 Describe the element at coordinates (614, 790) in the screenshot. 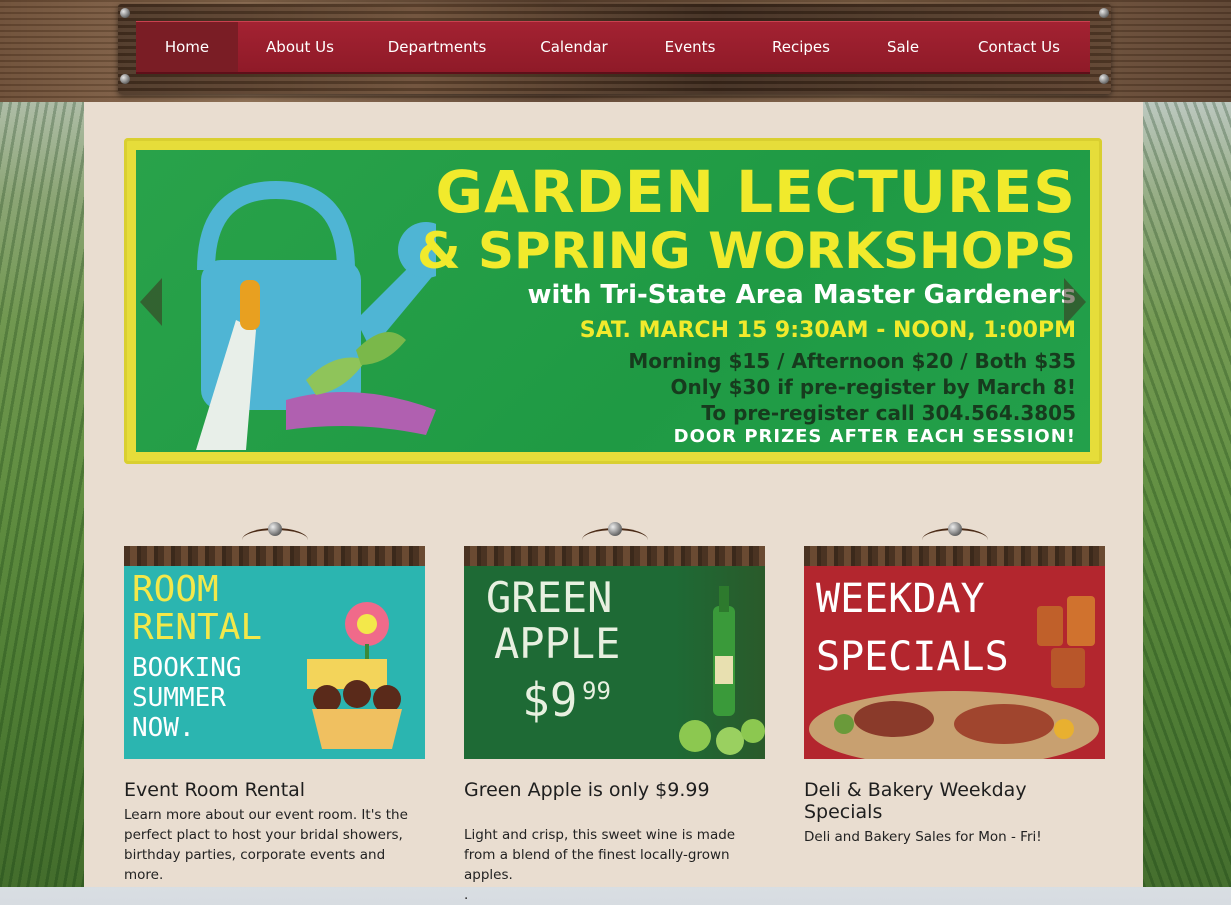

I see `card-title: Green Apple is only $9.99` at that location.